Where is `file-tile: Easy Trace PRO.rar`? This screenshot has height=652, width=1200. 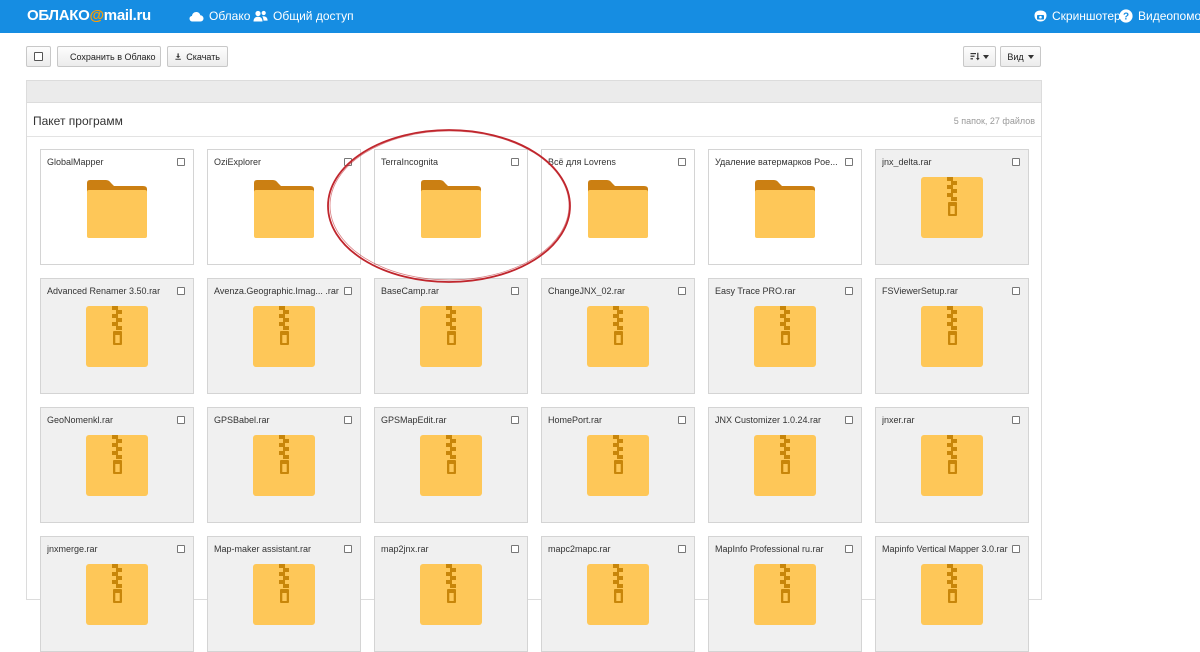 file-tile: Easy Trace PRO.rar is located at coordinates (785, 336).